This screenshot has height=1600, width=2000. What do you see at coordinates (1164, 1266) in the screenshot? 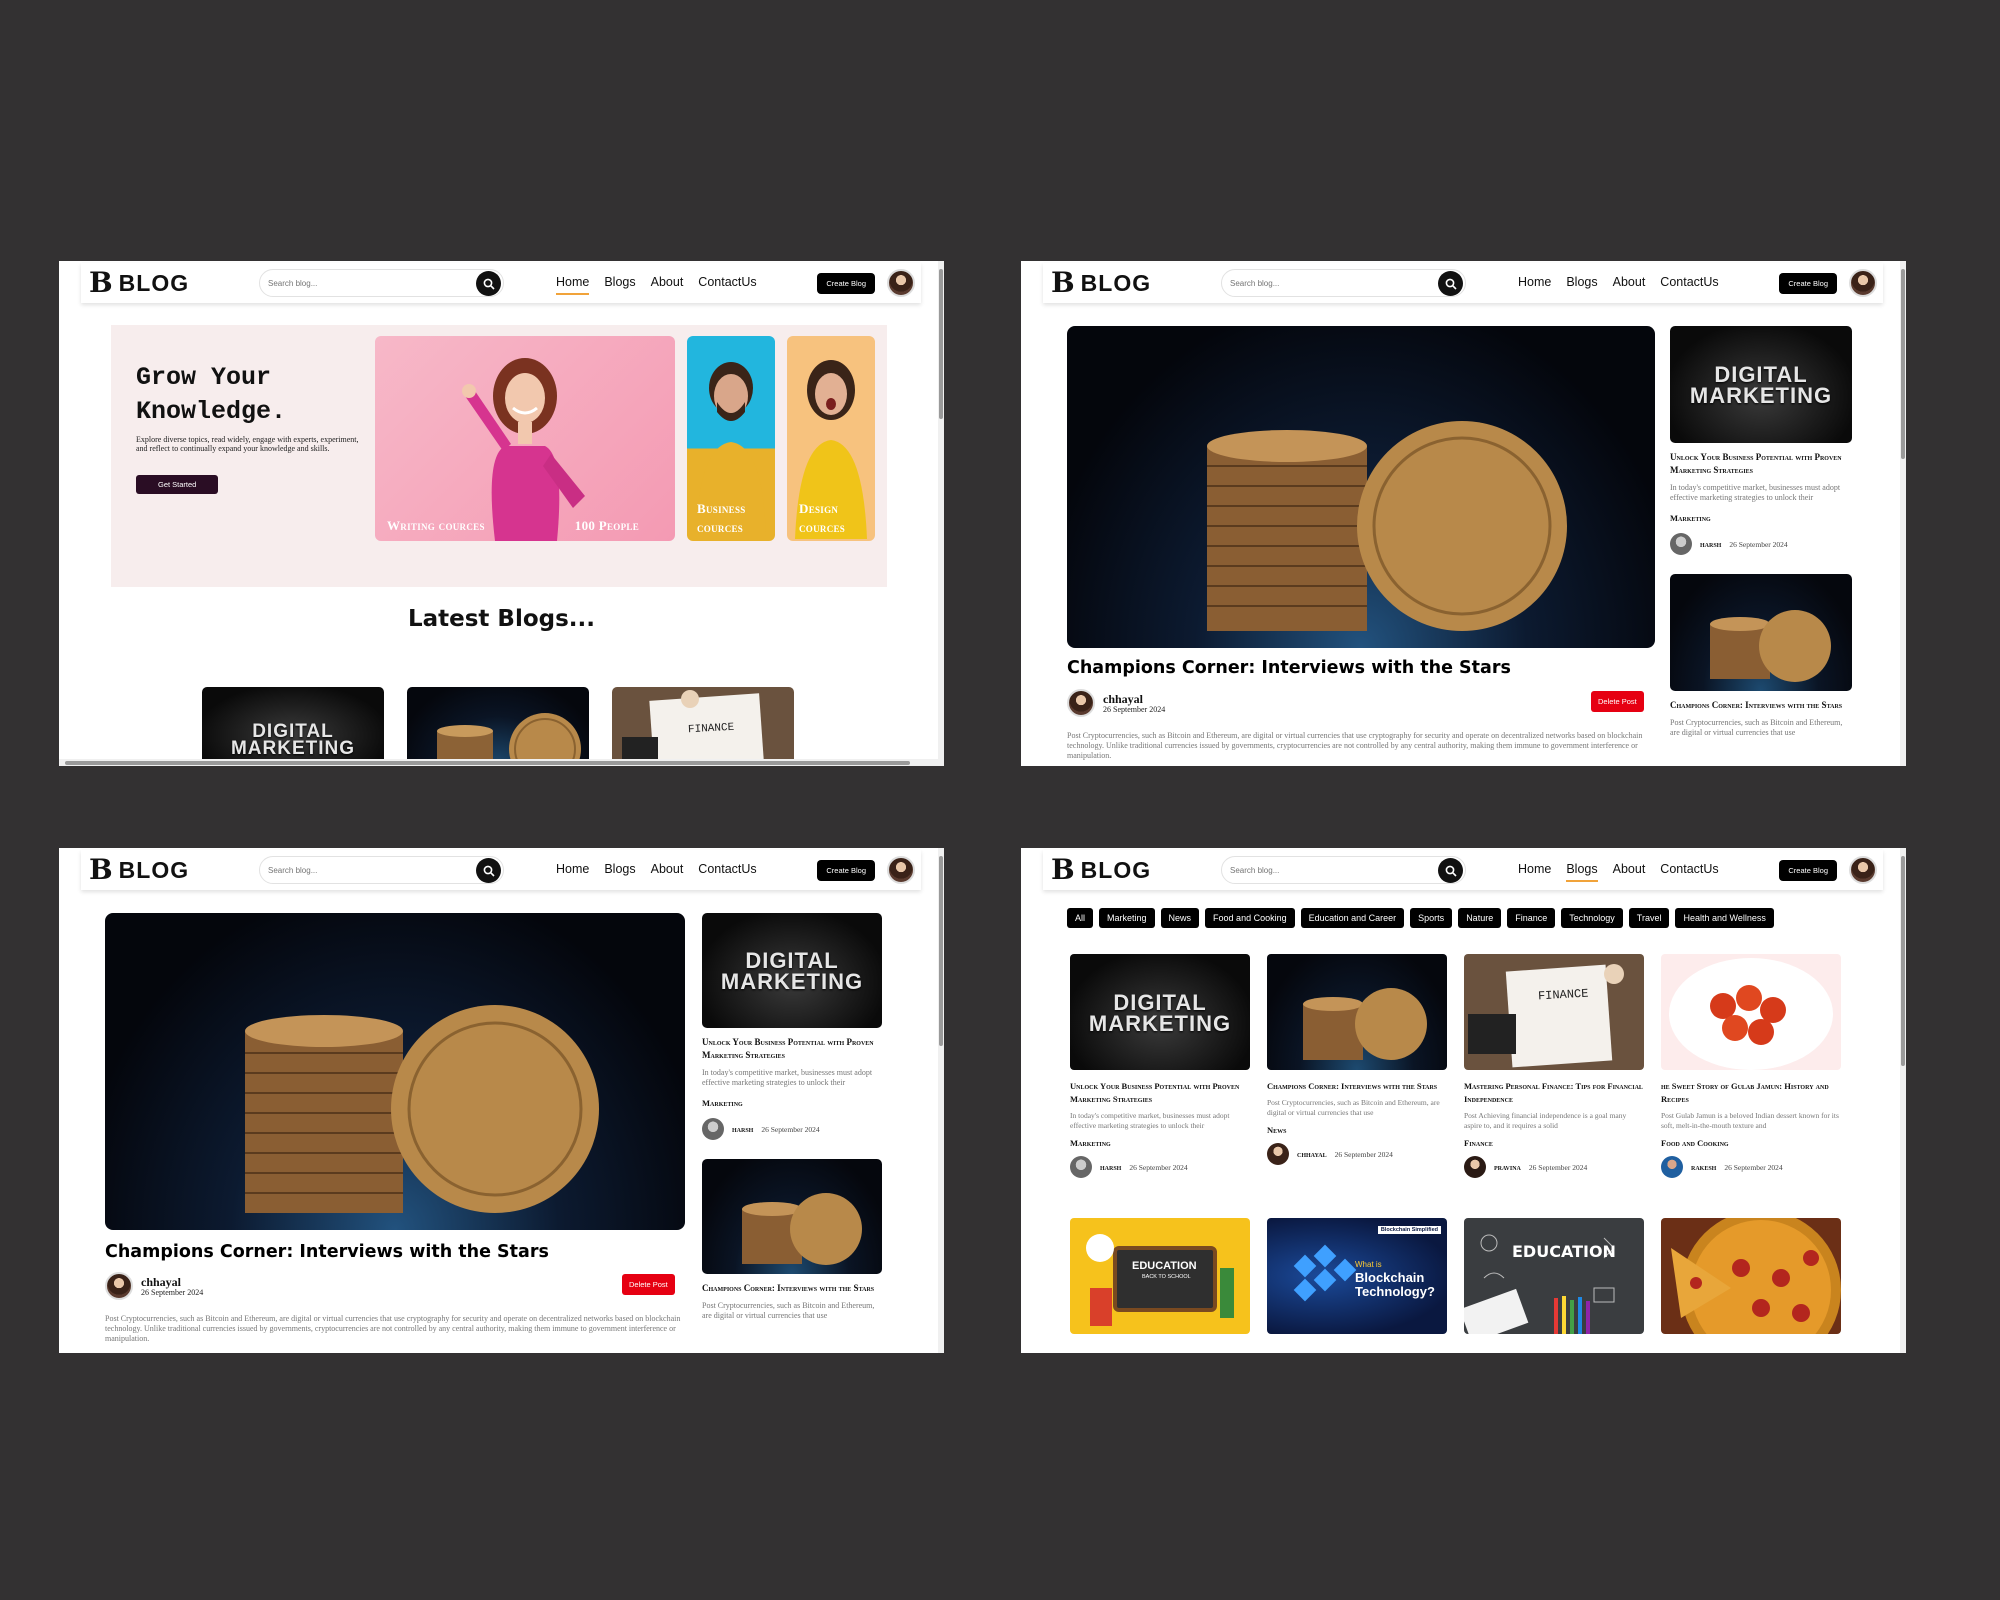
I see `education-title: EDUCATION` at bounding box center [1164, 1266].